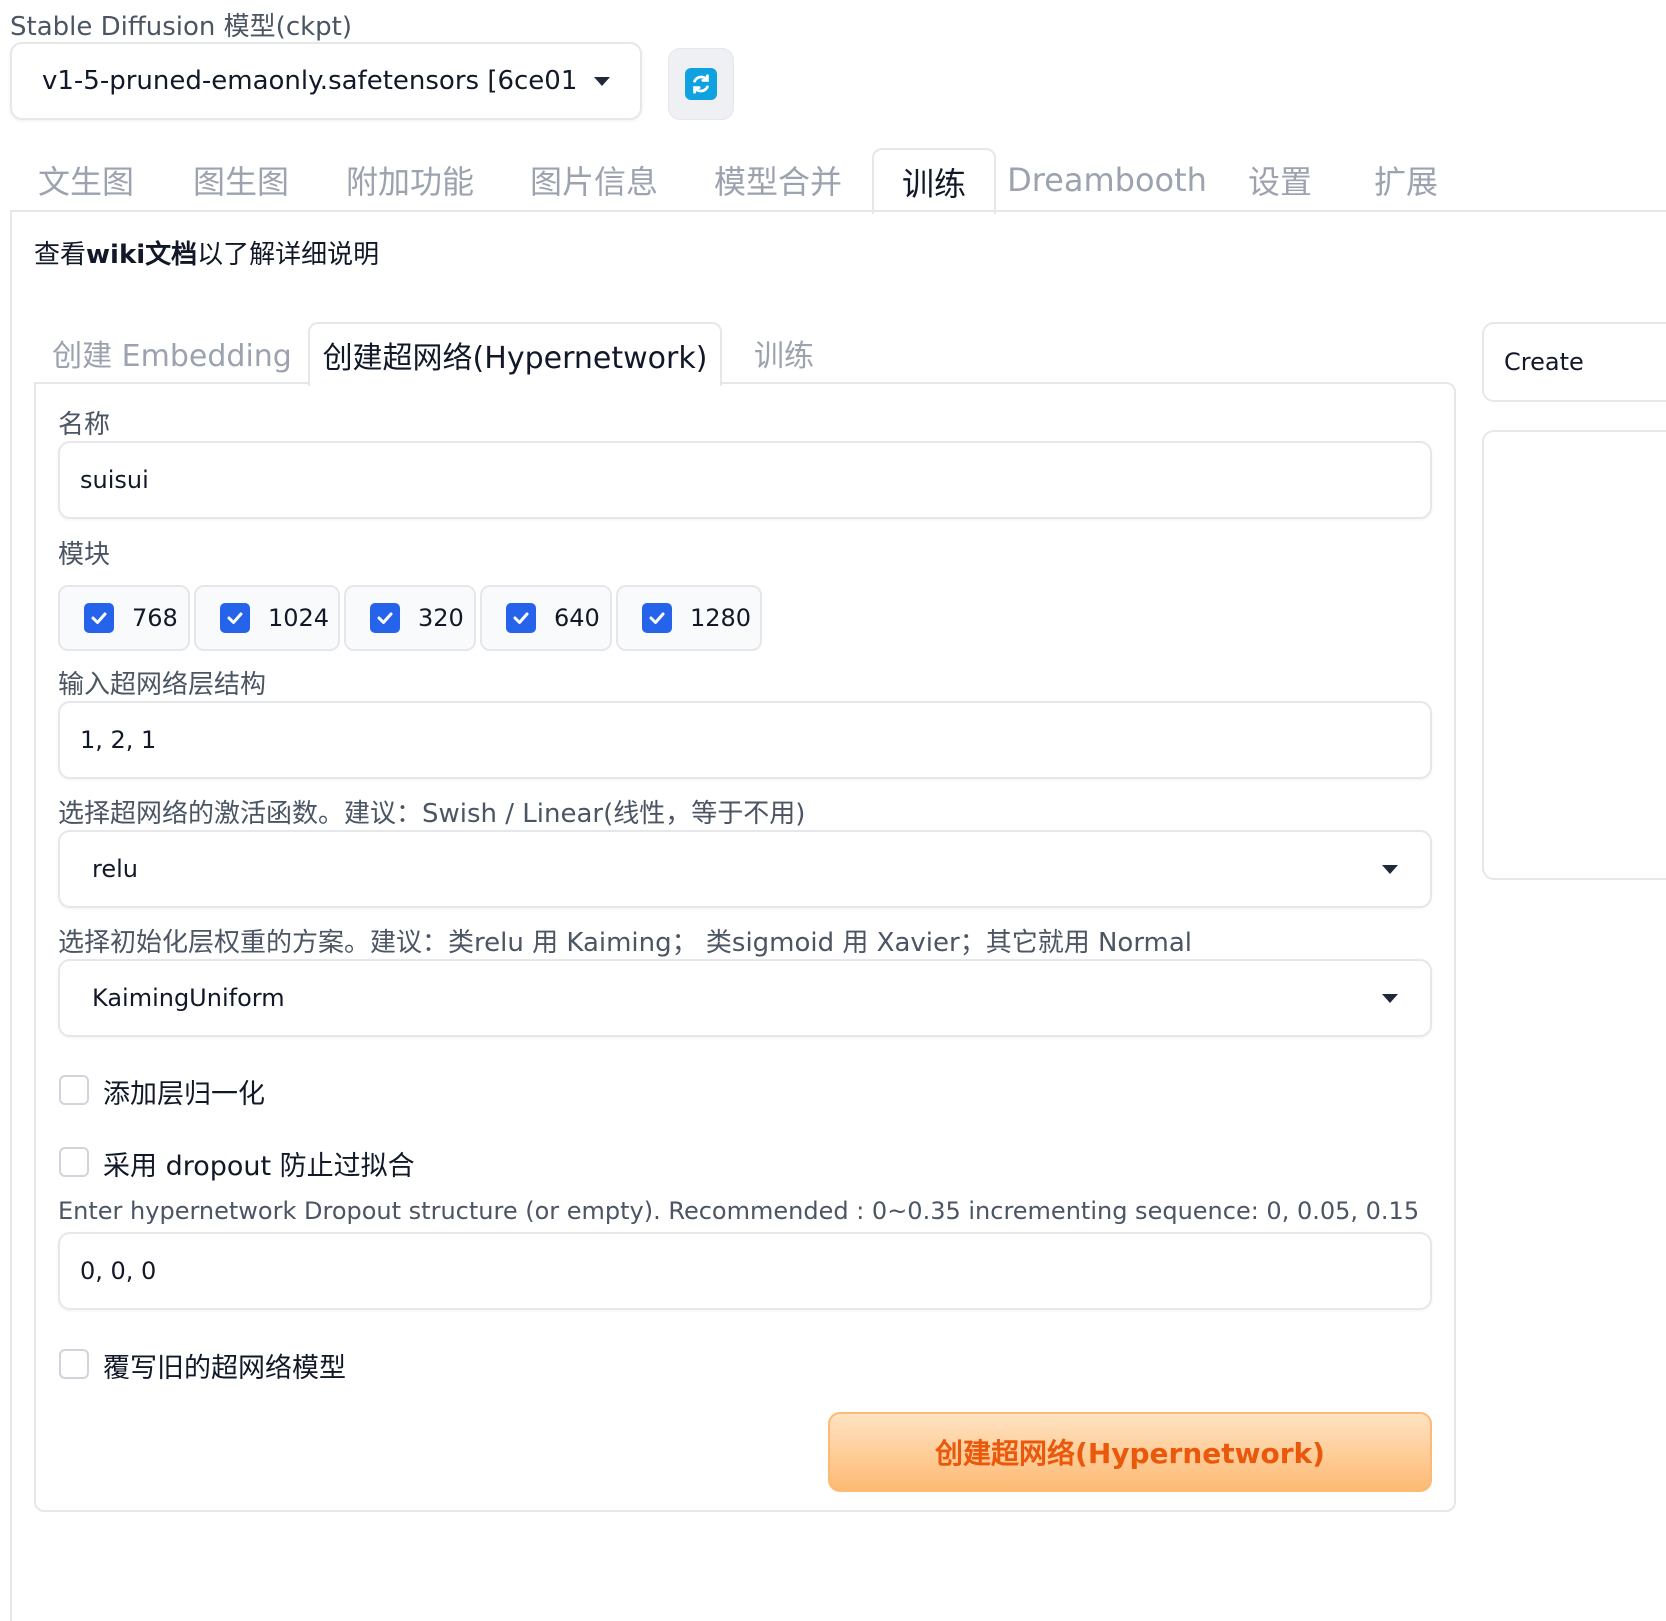  What do you see at coordinates (1574, 655) in the screenshot?
I see `output-panel` at bounding box center [1574, 655].